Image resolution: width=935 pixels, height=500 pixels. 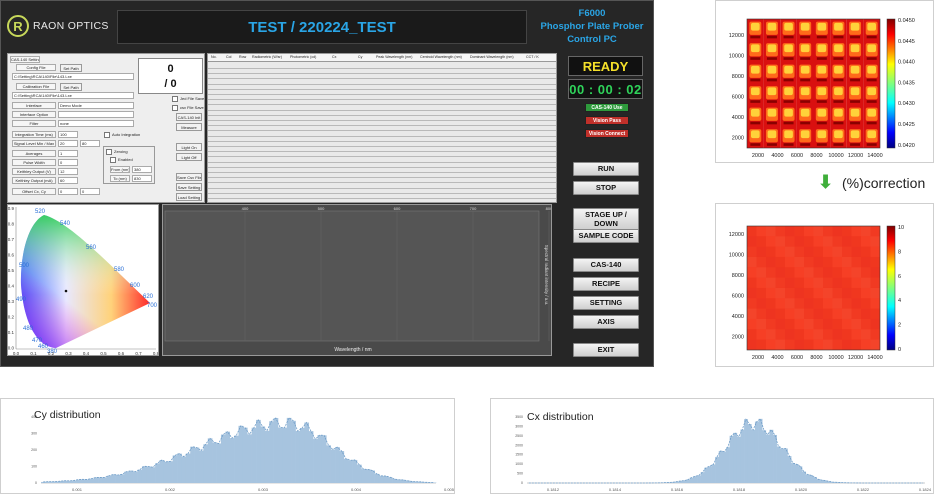 What do you see at coordinates (606, 265) in the screenshot?
I see `cas140-button: CAS-140` at bounding box center [606, 265].